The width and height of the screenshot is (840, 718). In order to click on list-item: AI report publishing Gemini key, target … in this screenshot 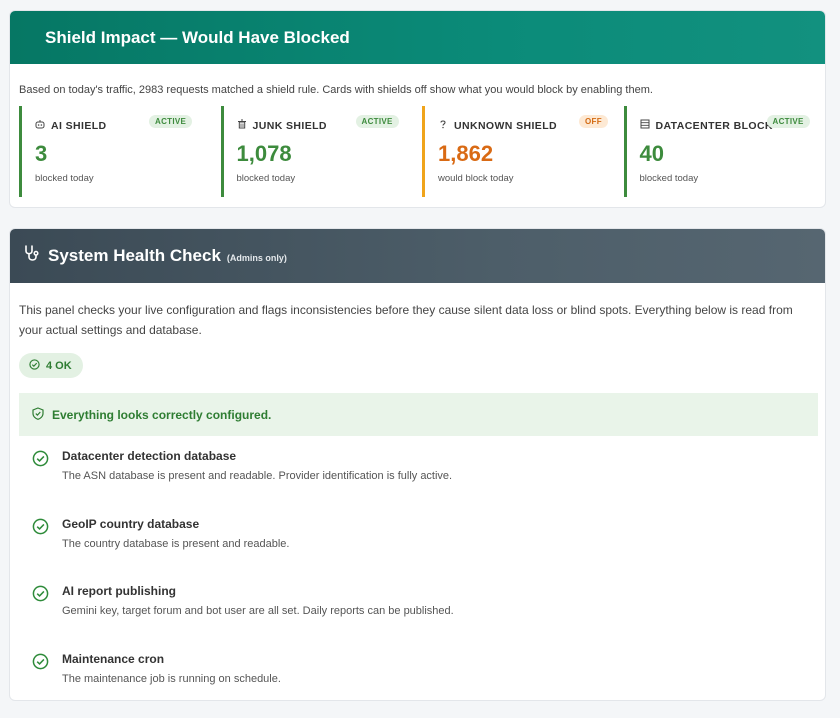, I will do `click(243, 606)`.